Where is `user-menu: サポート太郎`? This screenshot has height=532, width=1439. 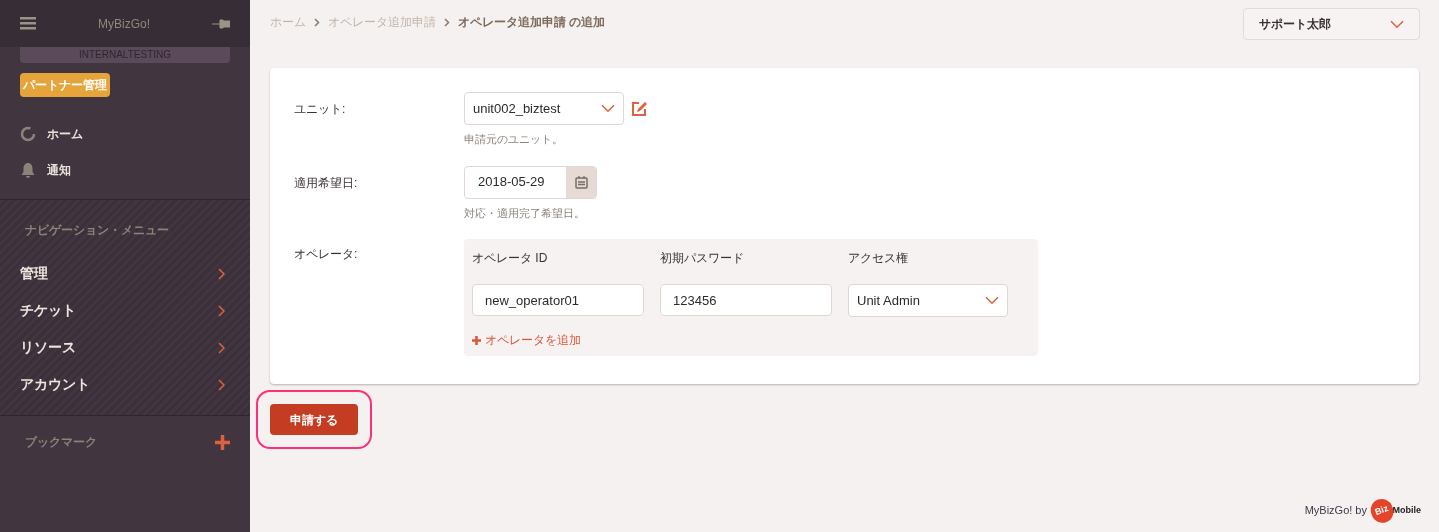 user-menu: サポート太郎 is located at coordinates (1331, 24).